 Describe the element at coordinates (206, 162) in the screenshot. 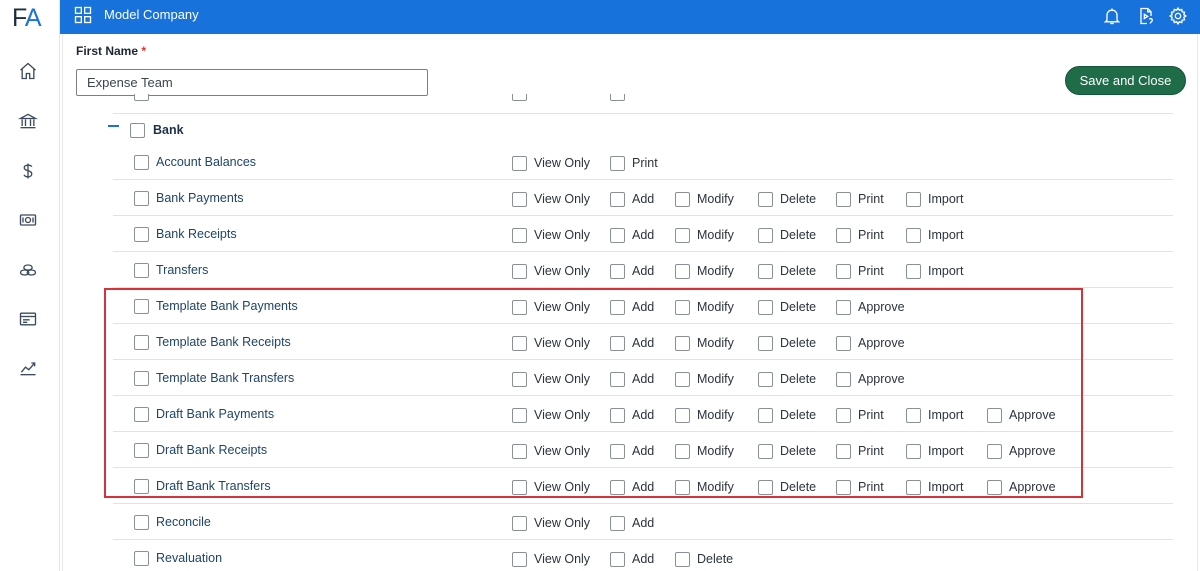

I see `row-label: Account Balances` at that location.